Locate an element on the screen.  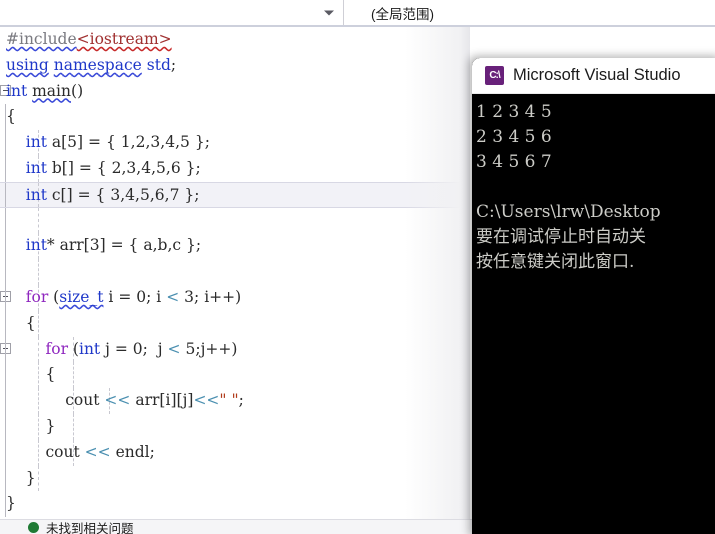
code-line: #include<iostream> is located at coordinates (235, 40).